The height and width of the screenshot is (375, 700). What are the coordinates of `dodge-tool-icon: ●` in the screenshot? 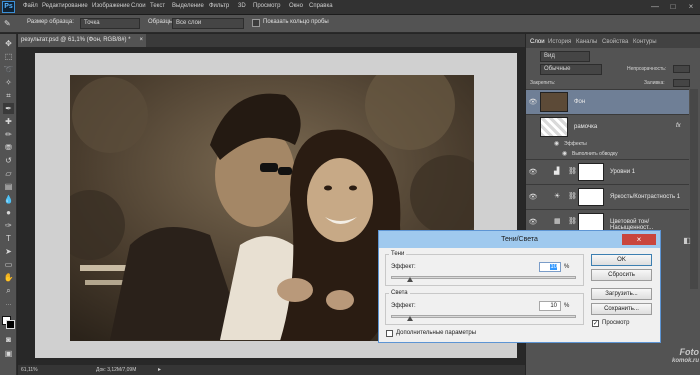 It's located at (8, 212).